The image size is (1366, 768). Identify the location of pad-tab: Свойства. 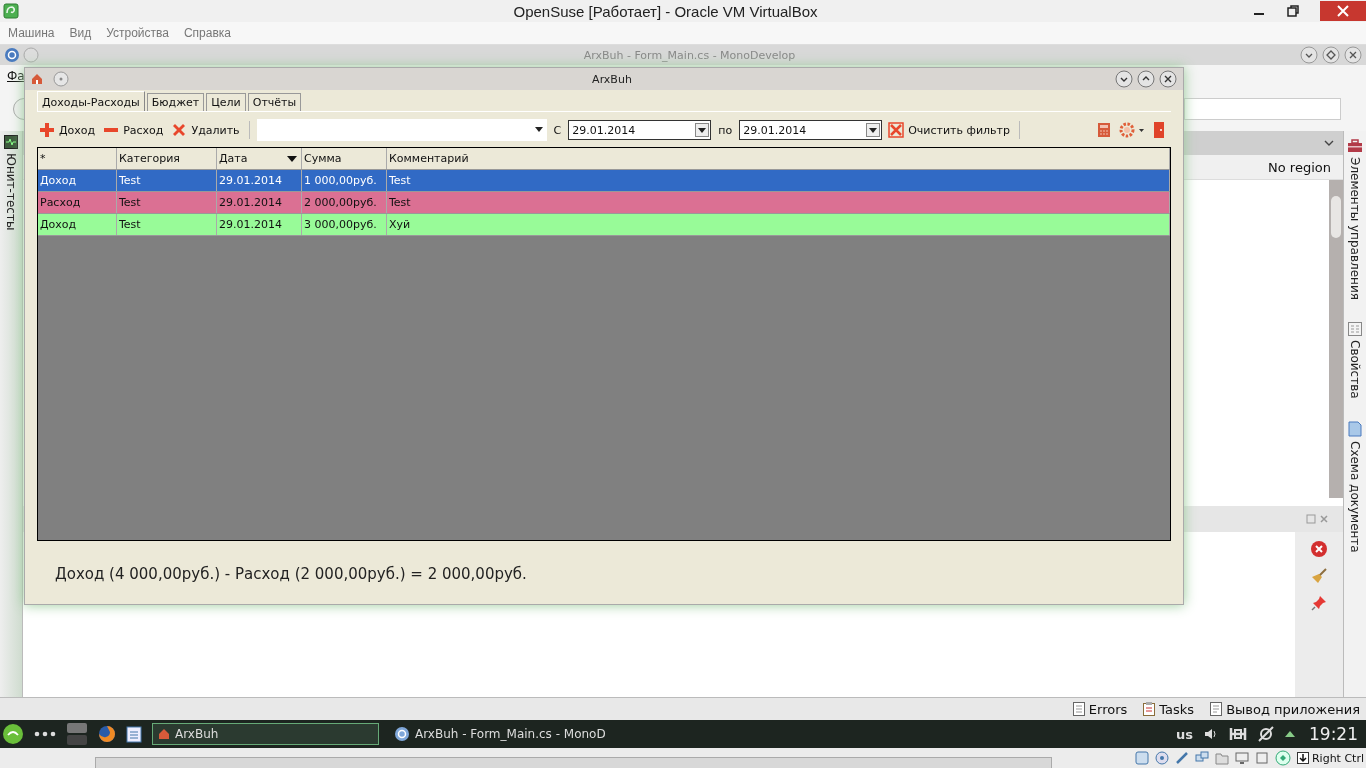
(1355, 369).